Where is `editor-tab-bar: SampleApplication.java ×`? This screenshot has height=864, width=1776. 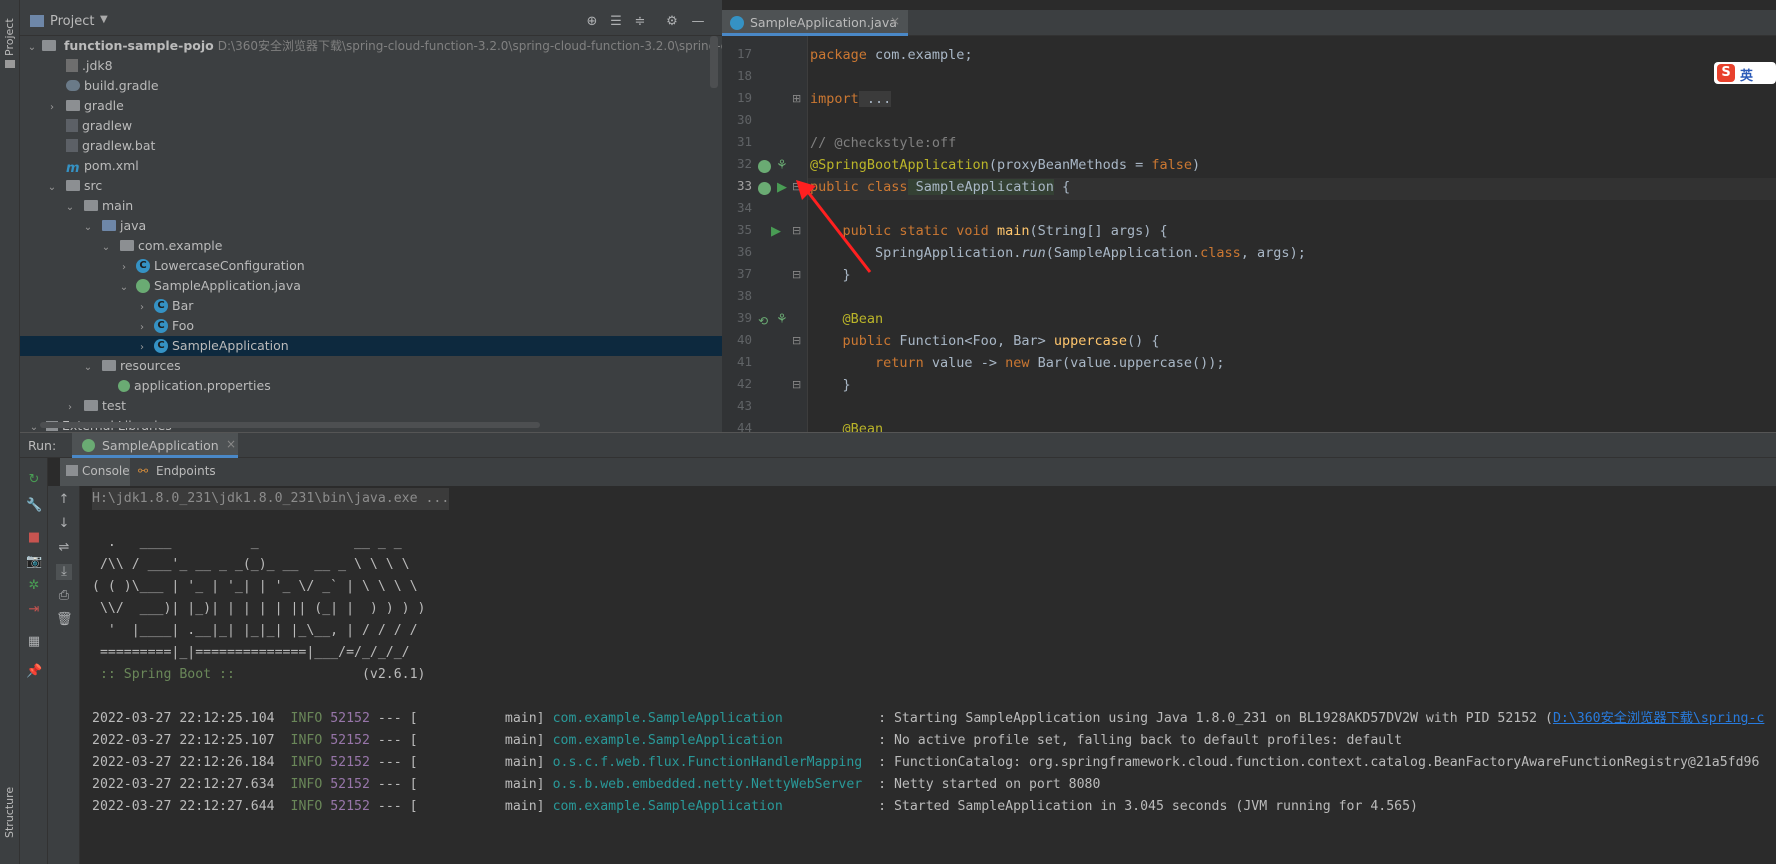 editor-tab-bar: SampleApplication.java × is located at coordinates (1249, 23).